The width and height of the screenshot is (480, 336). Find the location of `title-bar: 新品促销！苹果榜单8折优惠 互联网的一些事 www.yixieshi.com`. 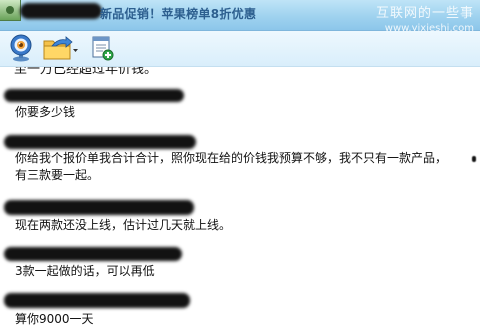

title-bar: 新品促销！苹果榜单8折优惠 互联网的一些事 www.yixieshi.com is located at coordinates (240, 17).